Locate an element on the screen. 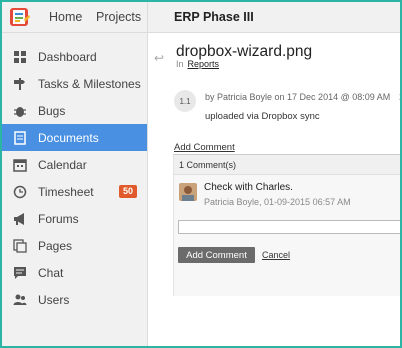 This screenshot has height=348, width=402. chat-icon is located at coordinates (20, 273).